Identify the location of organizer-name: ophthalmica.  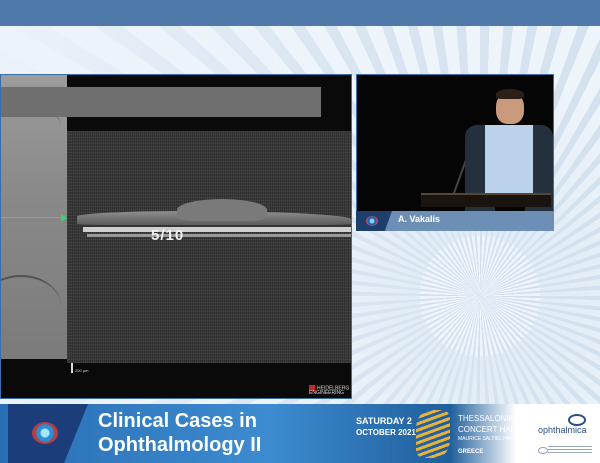
(562, 430).